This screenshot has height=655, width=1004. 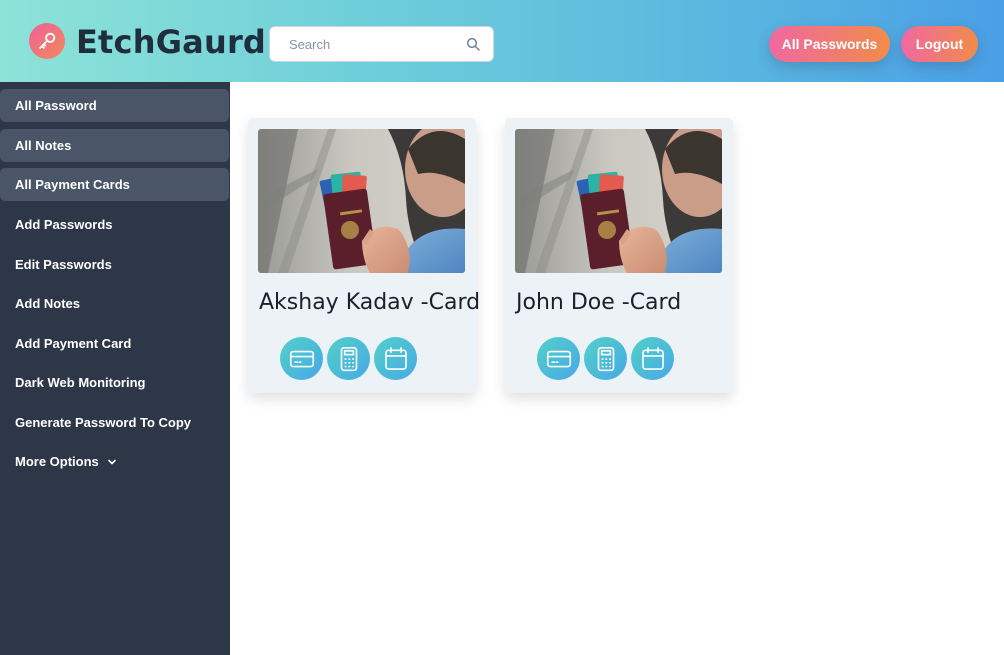 I want to click on sidebar-item-add-payment-card: Add Payment Card, so click(x=114, y=343).